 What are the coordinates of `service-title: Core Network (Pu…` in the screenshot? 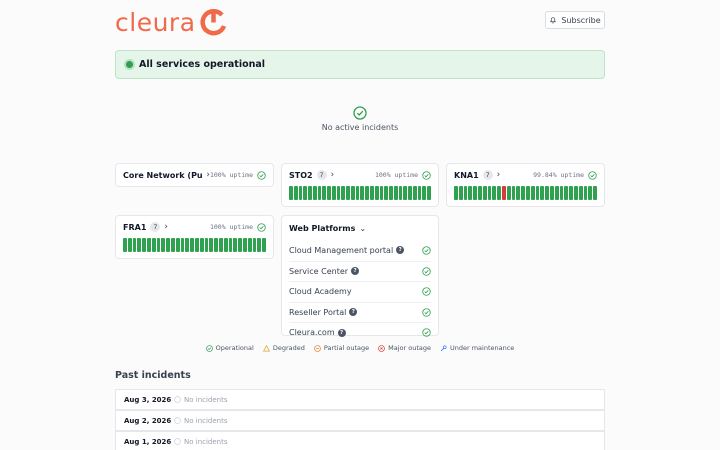 It's located at (162, 175).